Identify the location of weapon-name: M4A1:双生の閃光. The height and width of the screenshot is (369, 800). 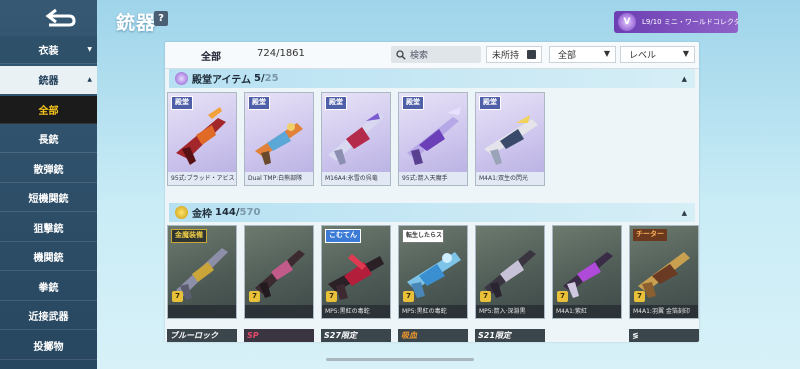
(510, 178).